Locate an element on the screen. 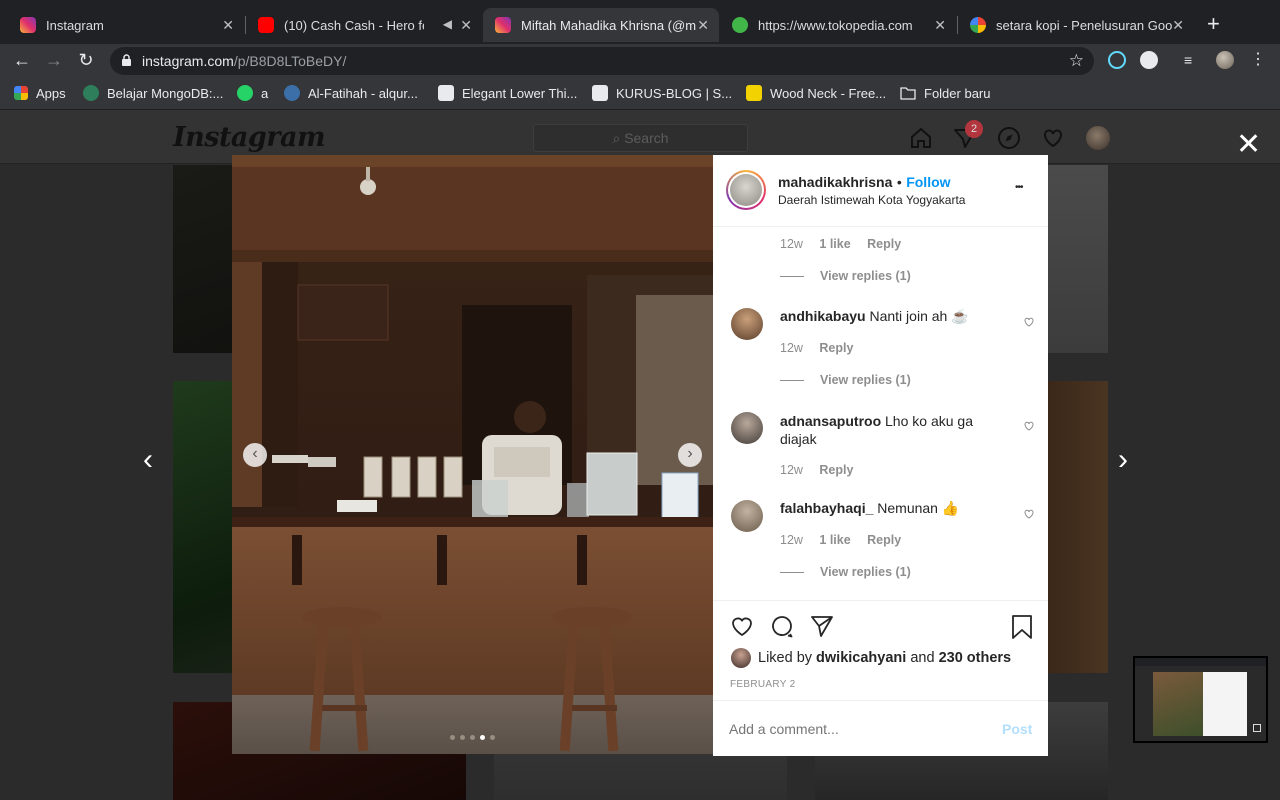 This screenshot has width=1280, height=800. more-options-icon: ••• is located at coordinates (1019, 187).